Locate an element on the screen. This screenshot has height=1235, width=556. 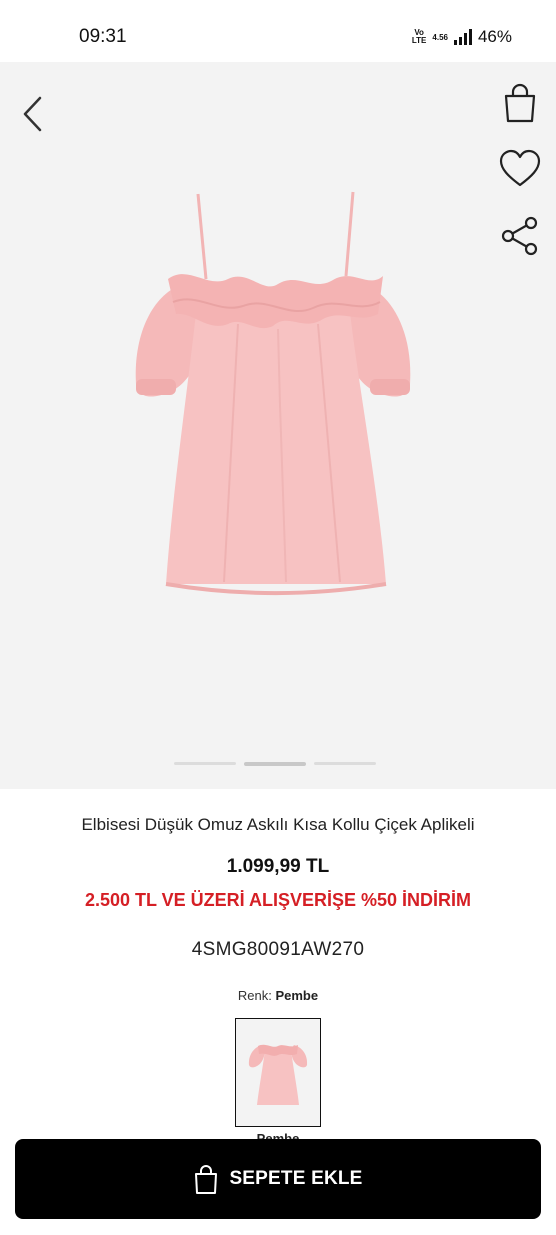
signal-icon is located at coordinates (462, 37).